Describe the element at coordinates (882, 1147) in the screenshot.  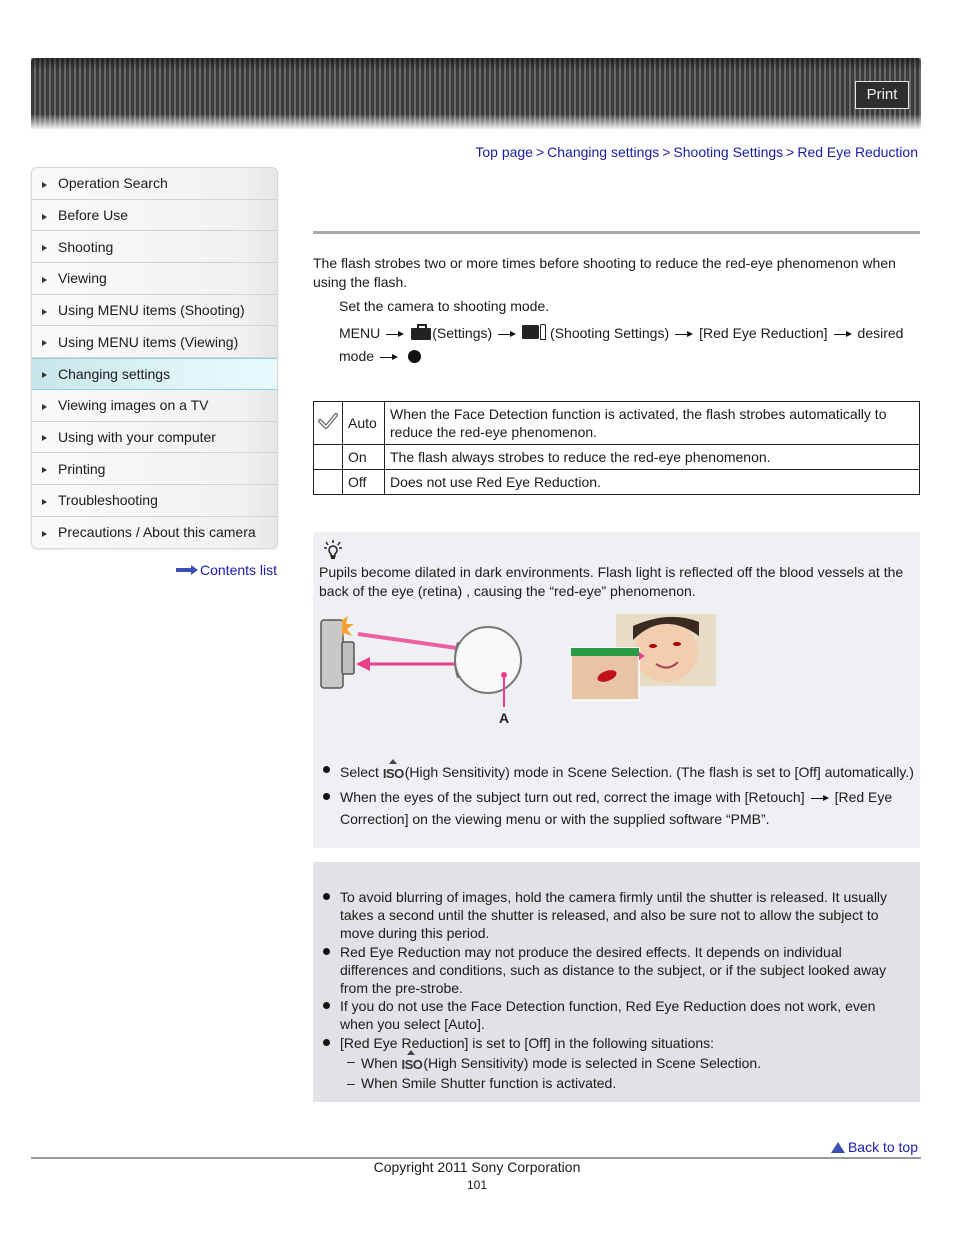
I see `back-to-top-label: Back to top` at that location.